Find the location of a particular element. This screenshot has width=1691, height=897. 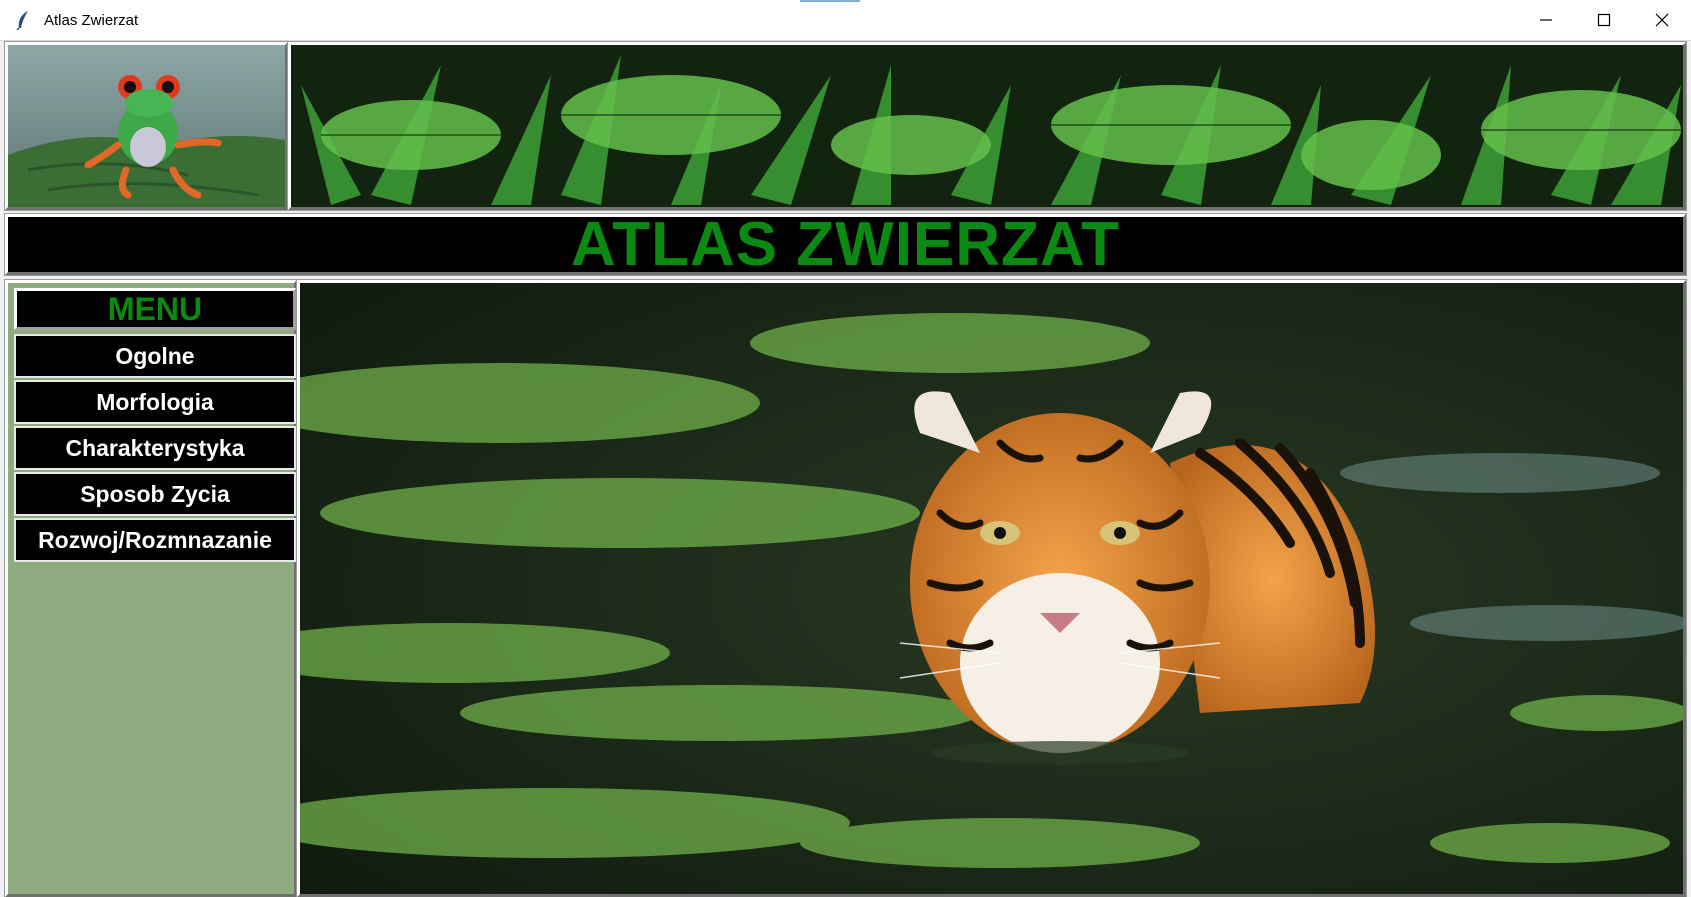

close-icon is located at coordinates (1662, 20).